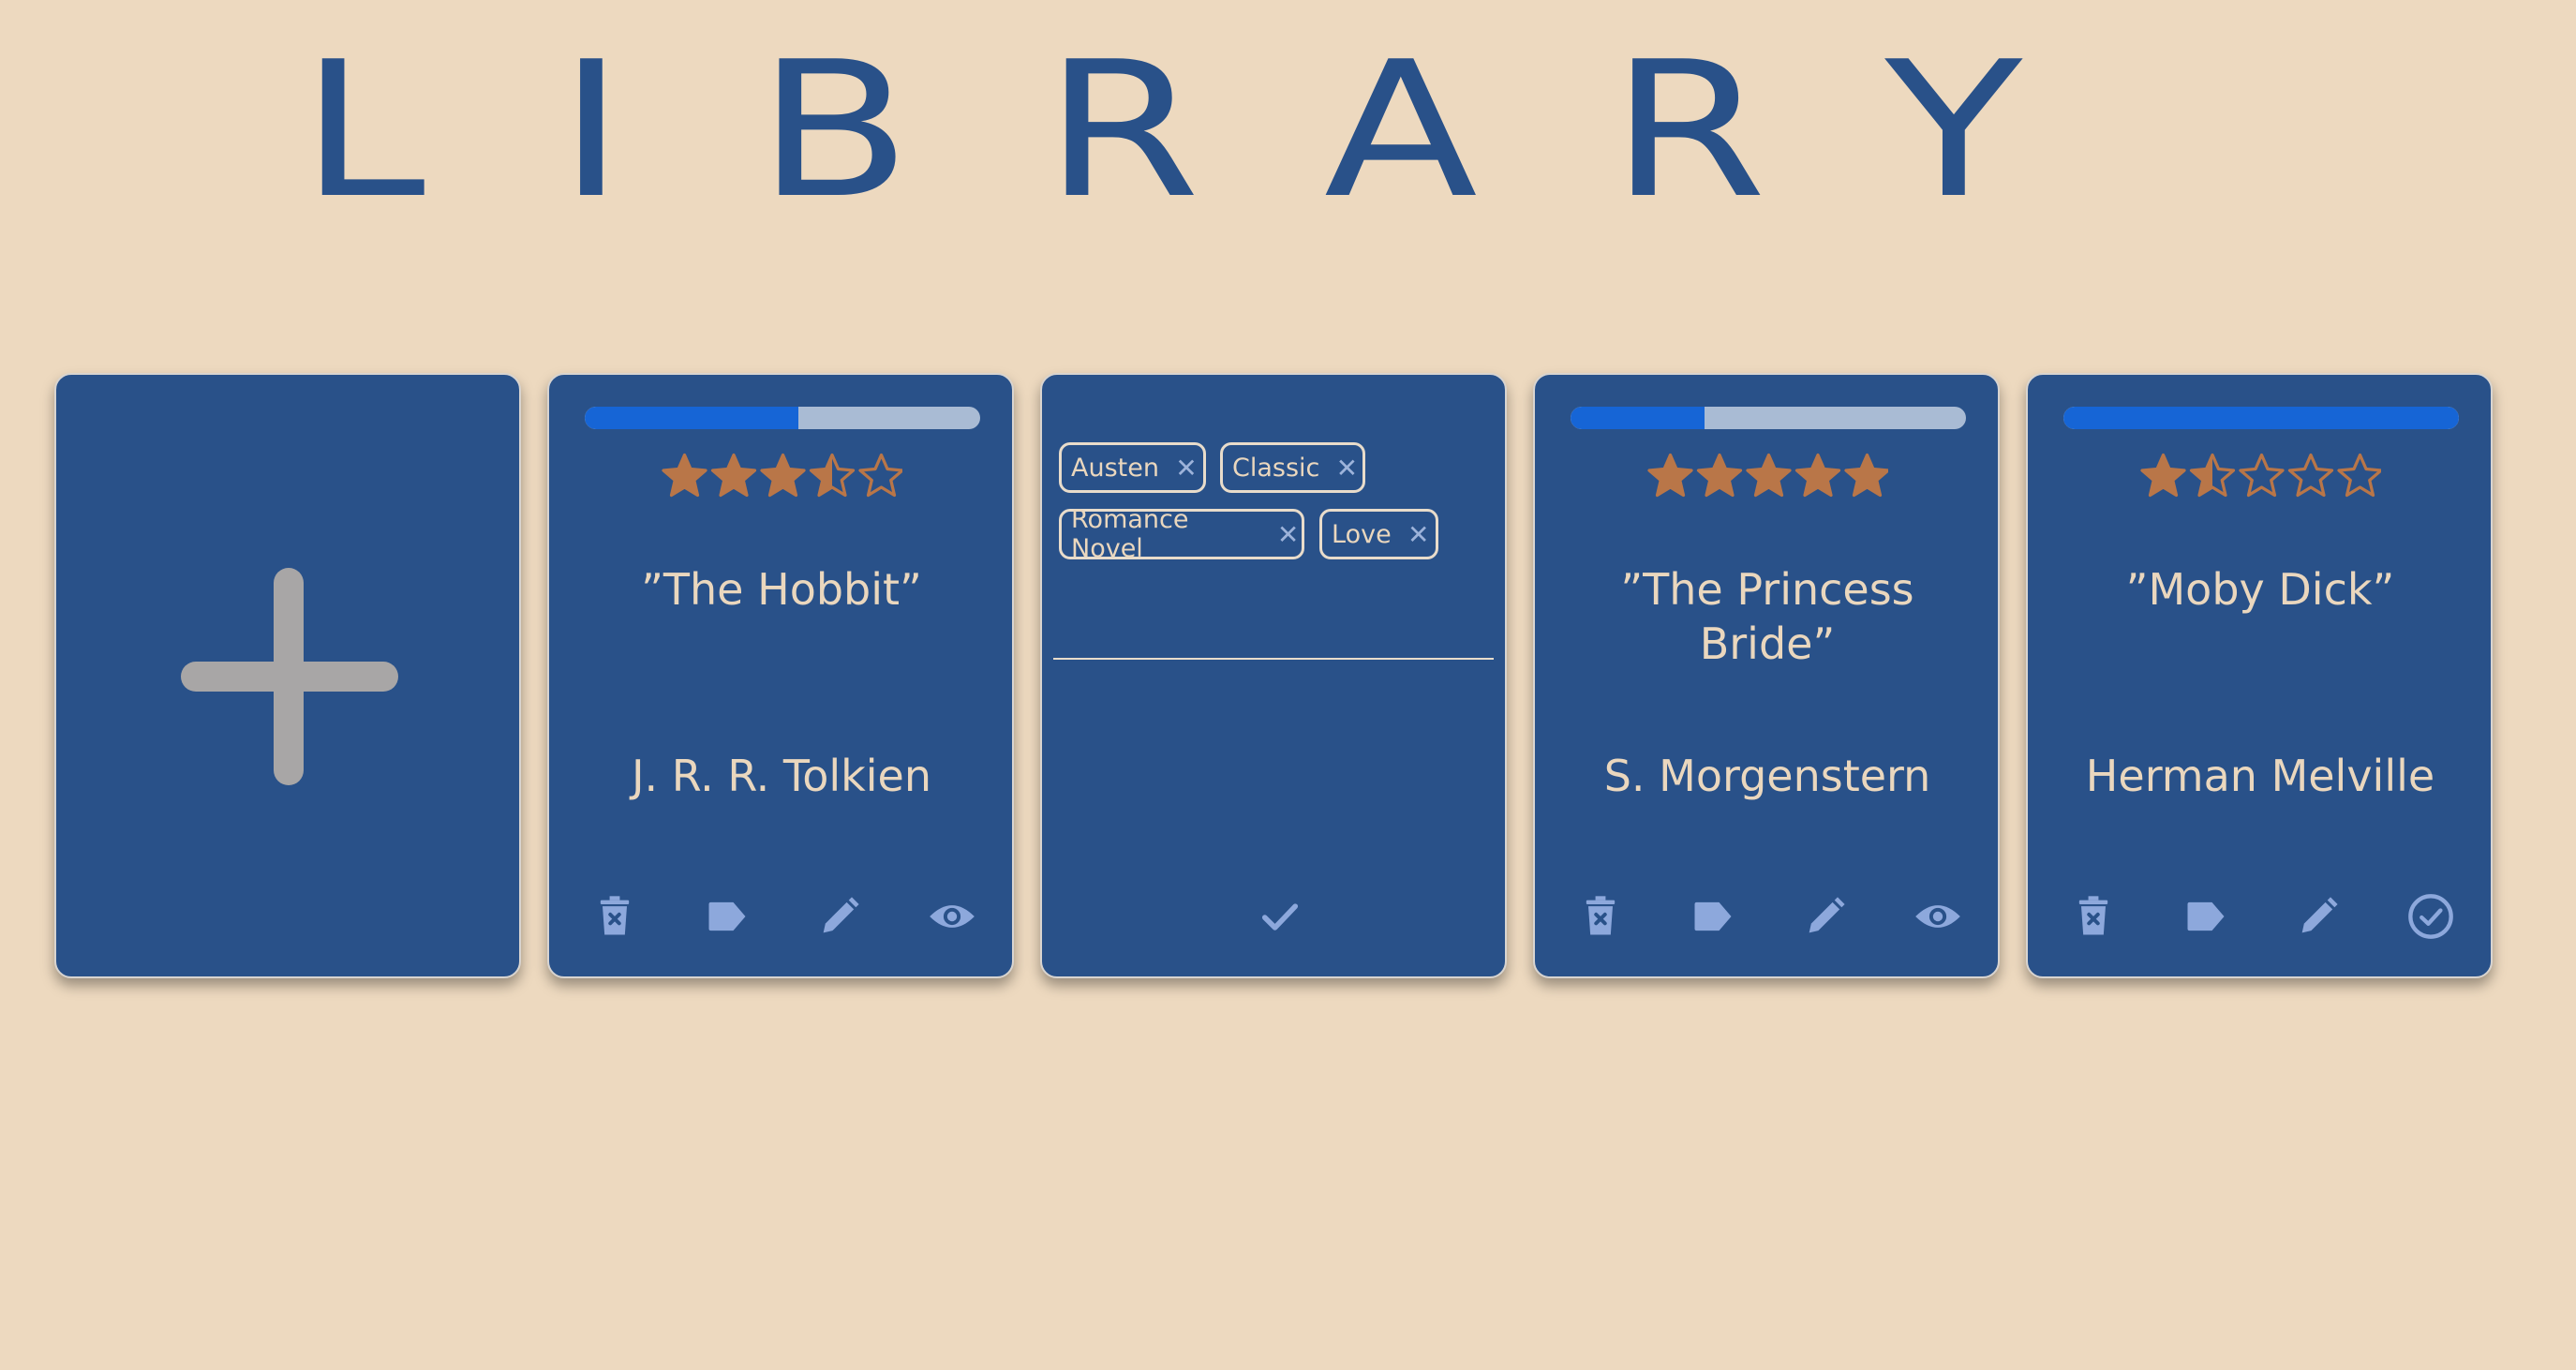 The width and height of the screenshot is (2576, 1370). I want to click on confirm-tags-button, so click(1280, 916).